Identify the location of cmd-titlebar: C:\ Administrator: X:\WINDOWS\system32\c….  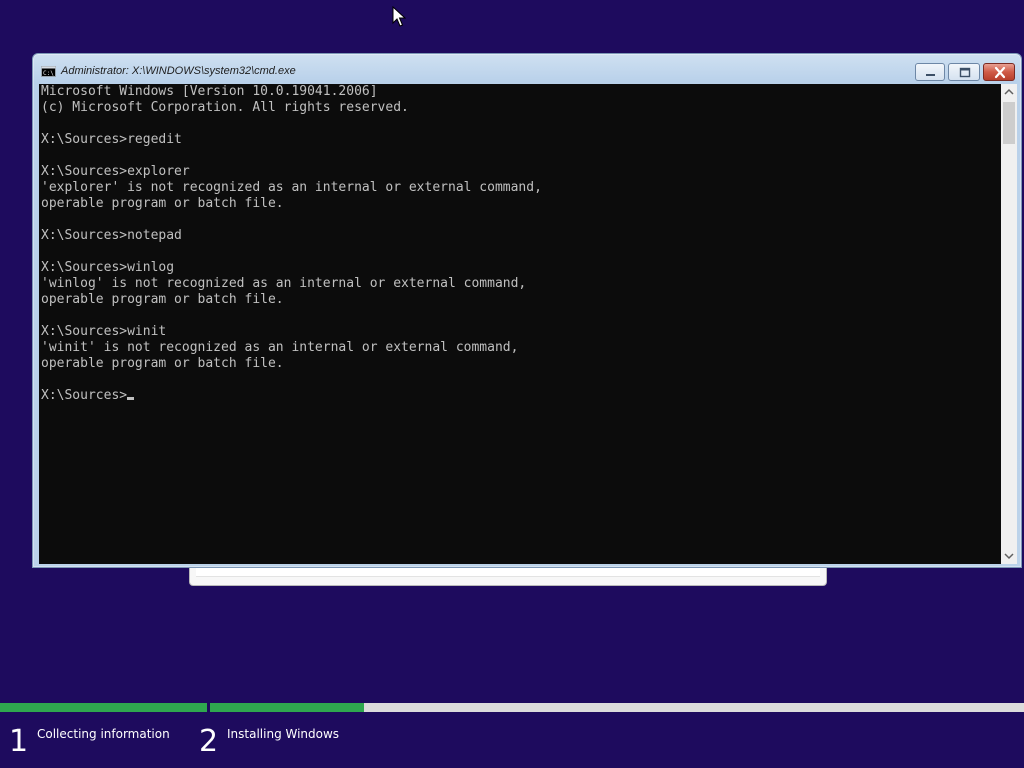
(527, 69).